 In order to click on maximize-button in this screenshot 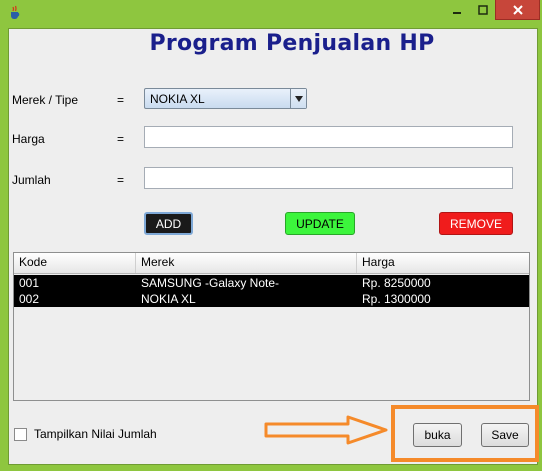, I will do `click(482, 10)`.